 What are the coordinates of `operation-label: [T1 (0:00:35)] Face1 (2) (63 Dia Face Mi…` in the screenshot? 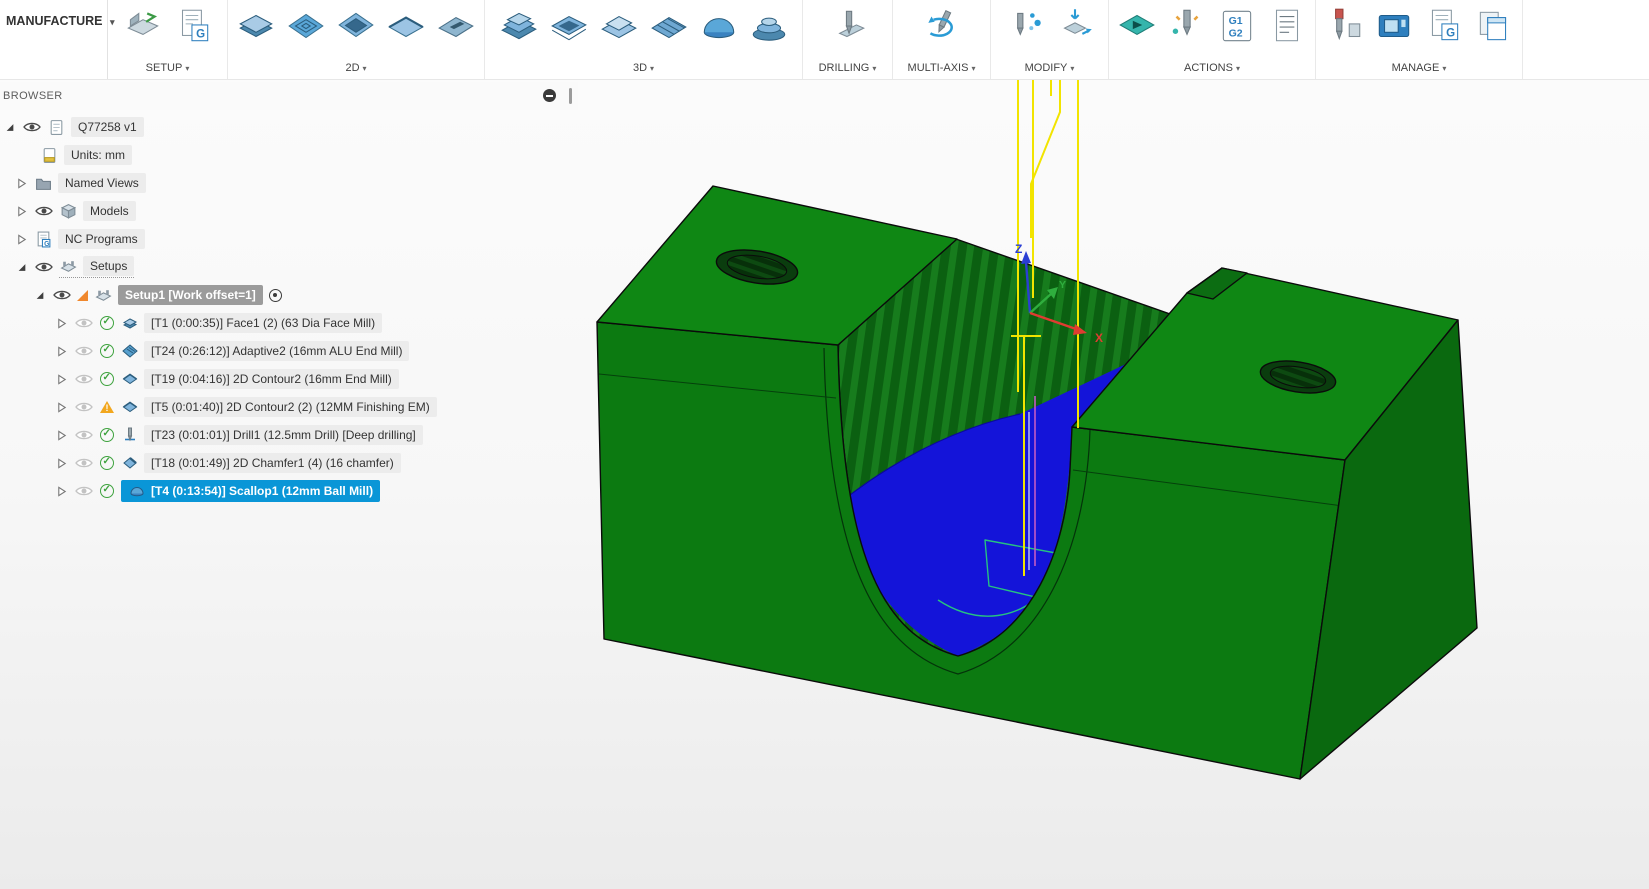 It's located at (263, 323).